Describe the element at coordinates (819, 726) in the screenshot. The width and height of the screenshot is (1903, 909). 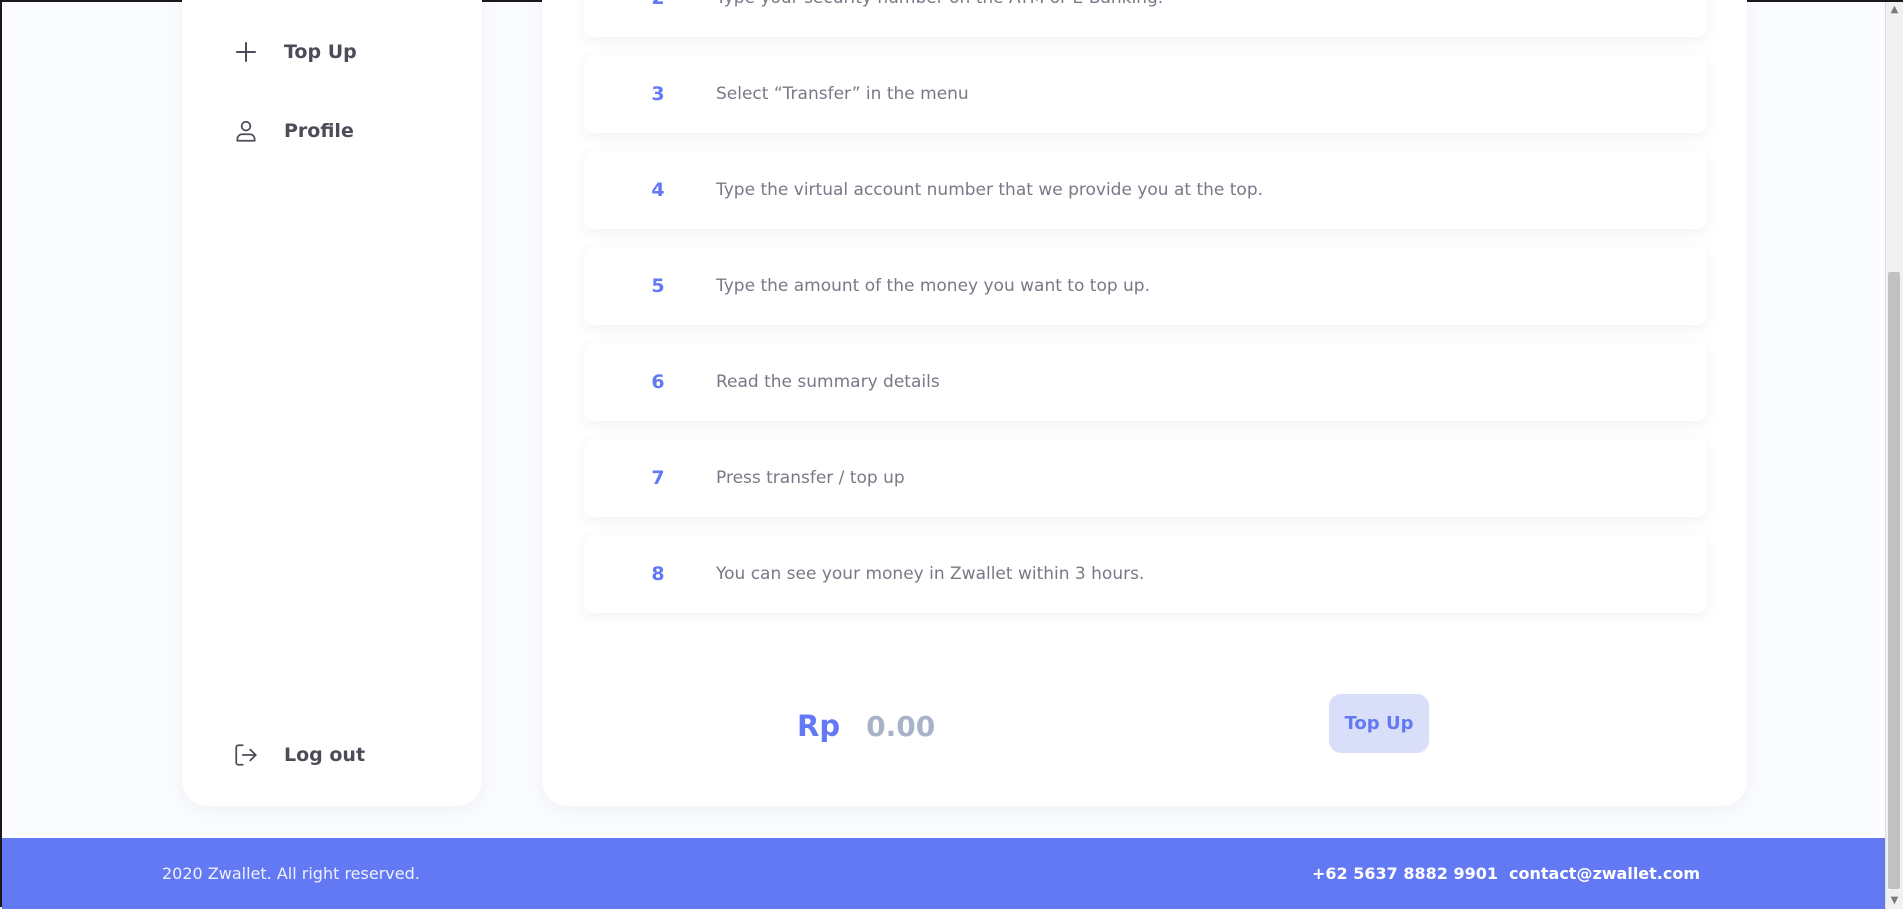
I see `currency-label: Rp` at that location.